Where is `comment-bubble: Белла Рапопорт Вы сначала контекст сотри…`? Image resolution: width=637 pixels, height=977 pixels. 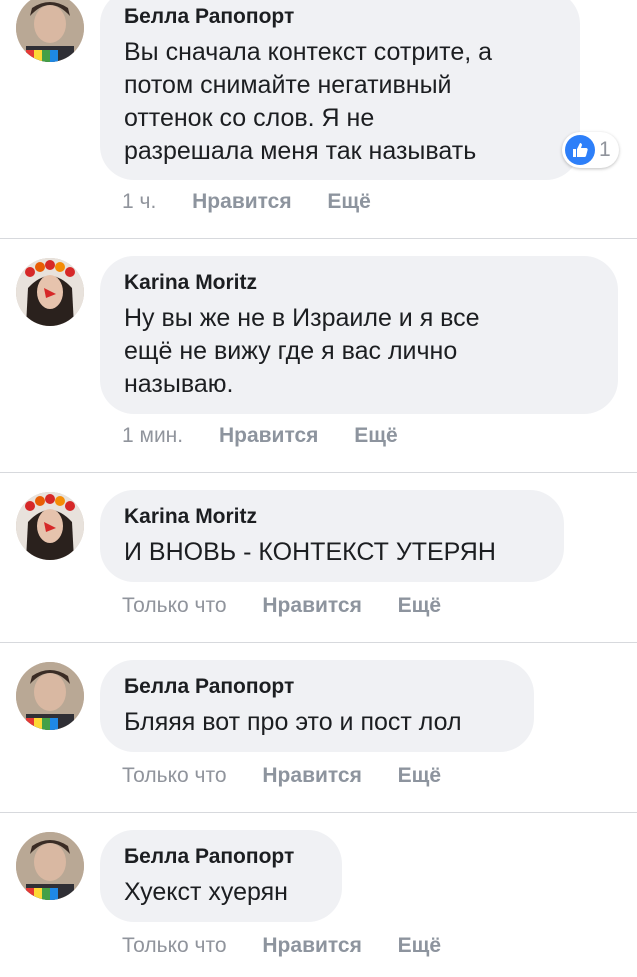 comment-bubble: Белла Рапопорт Вы сначала контекст сотри… is located at coordinates (340, 90).